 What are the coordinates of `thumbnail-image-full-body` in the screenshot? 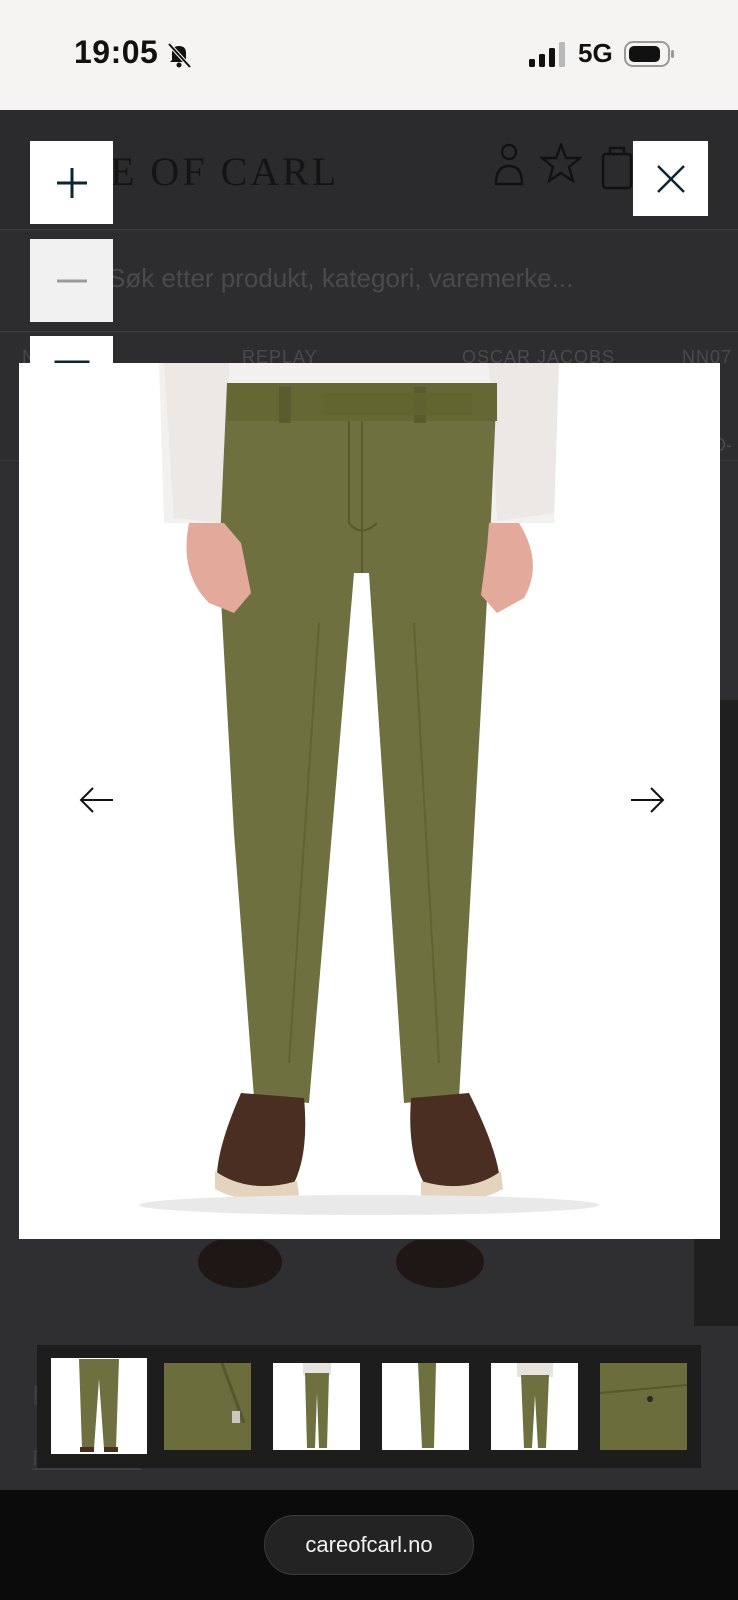 It's located at (317, 1405).